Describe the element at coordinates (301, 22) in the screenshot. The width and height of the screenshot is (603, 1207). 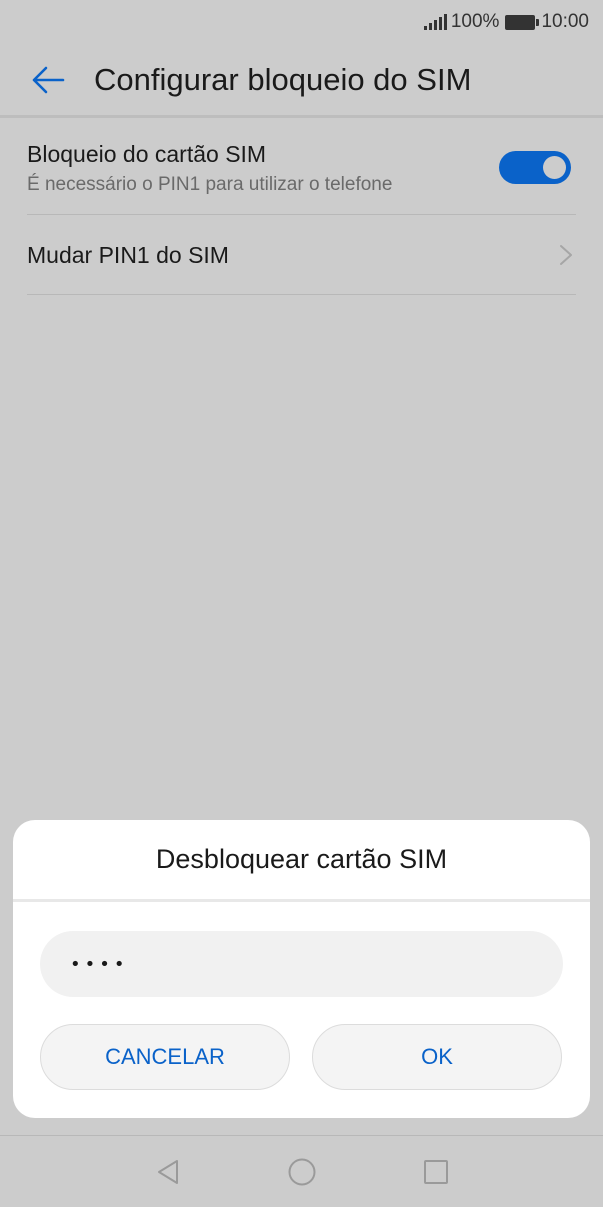
I see `status-bar: 100% 10:00` at that location.